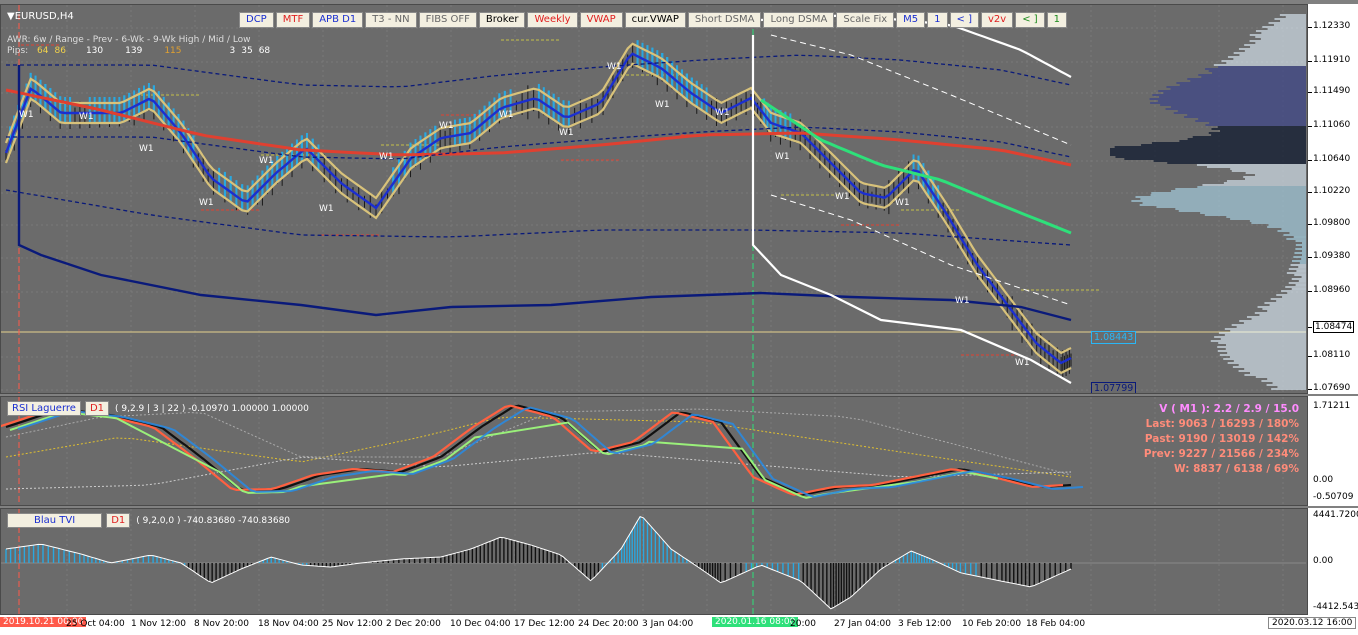 The image size is (1358, 635). What do you see at coordinates (1332, 256) in the screenshot?
I see `price-tick-label: 1.09380` at bounding box center [1332, 256].